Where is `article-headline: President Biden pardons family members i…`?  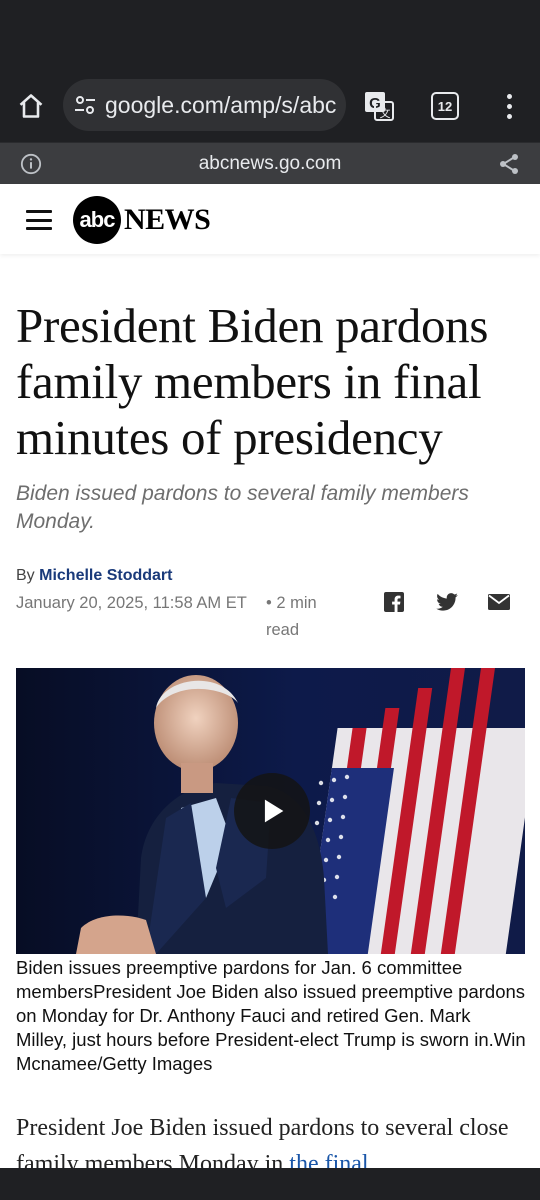
article-headline: President Biden pardons family members i… is located at coordinates (252, 381).